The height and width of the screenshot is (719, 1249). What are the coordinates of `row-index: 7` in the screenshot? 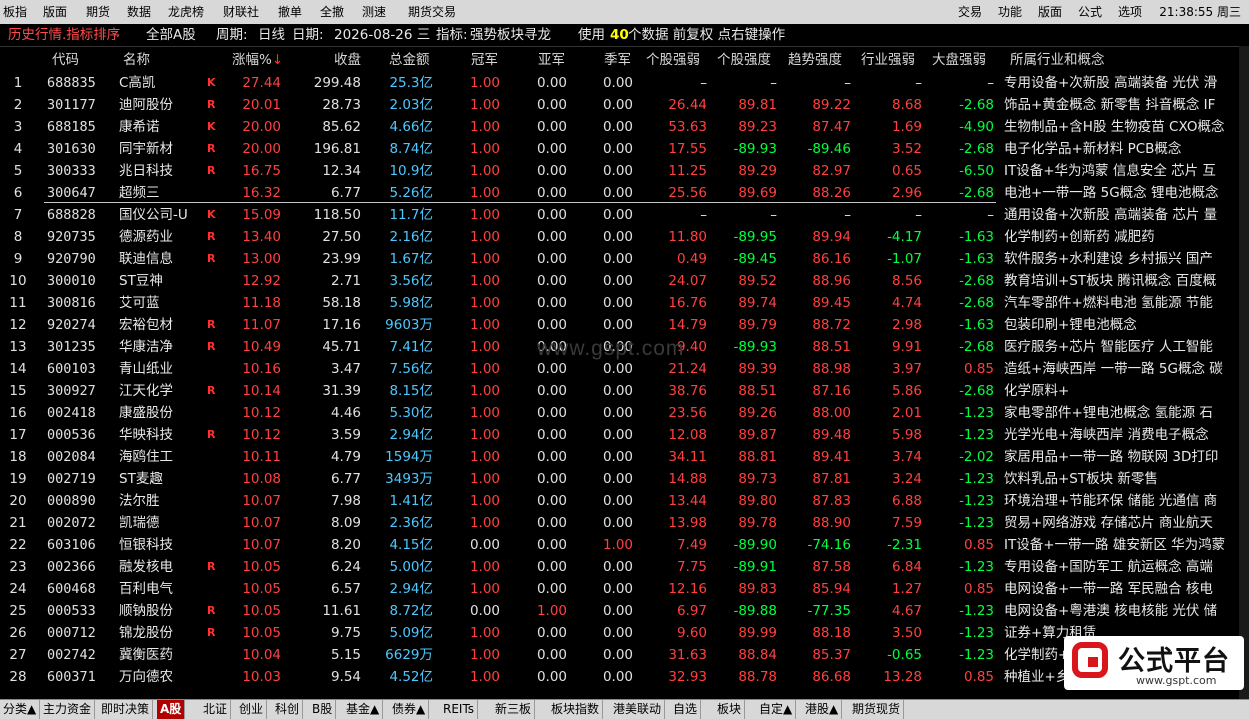 It's located at (18, 215).